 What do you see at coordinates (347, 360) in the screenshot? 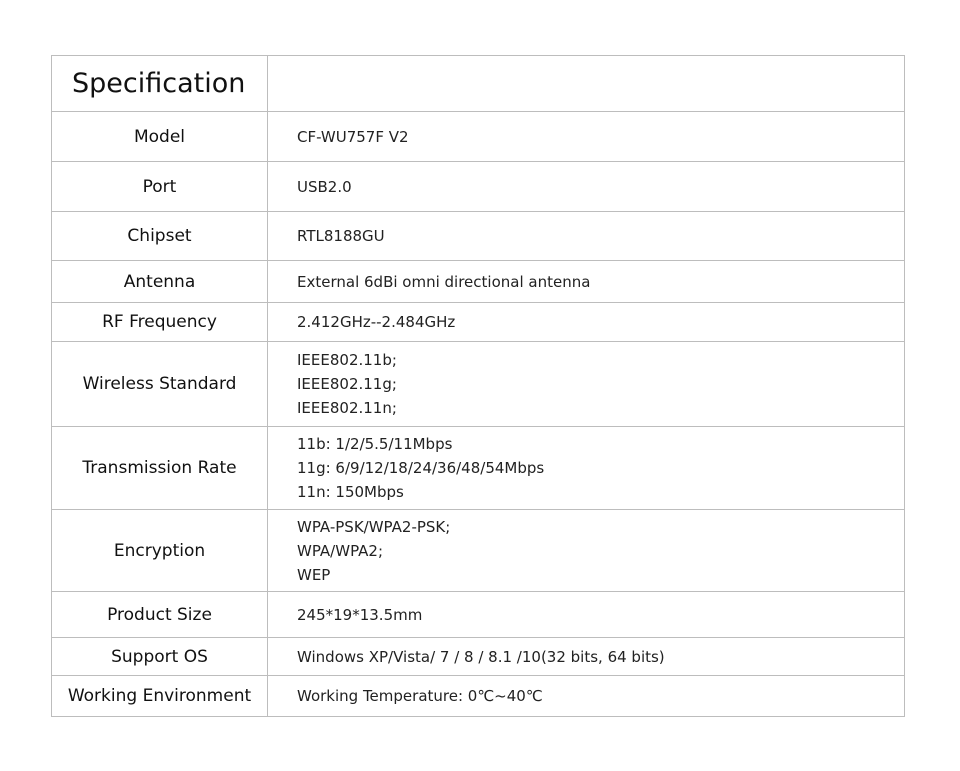
I see `spec-value-line: IEEE802.11b;` at bounding box center [347, 360].